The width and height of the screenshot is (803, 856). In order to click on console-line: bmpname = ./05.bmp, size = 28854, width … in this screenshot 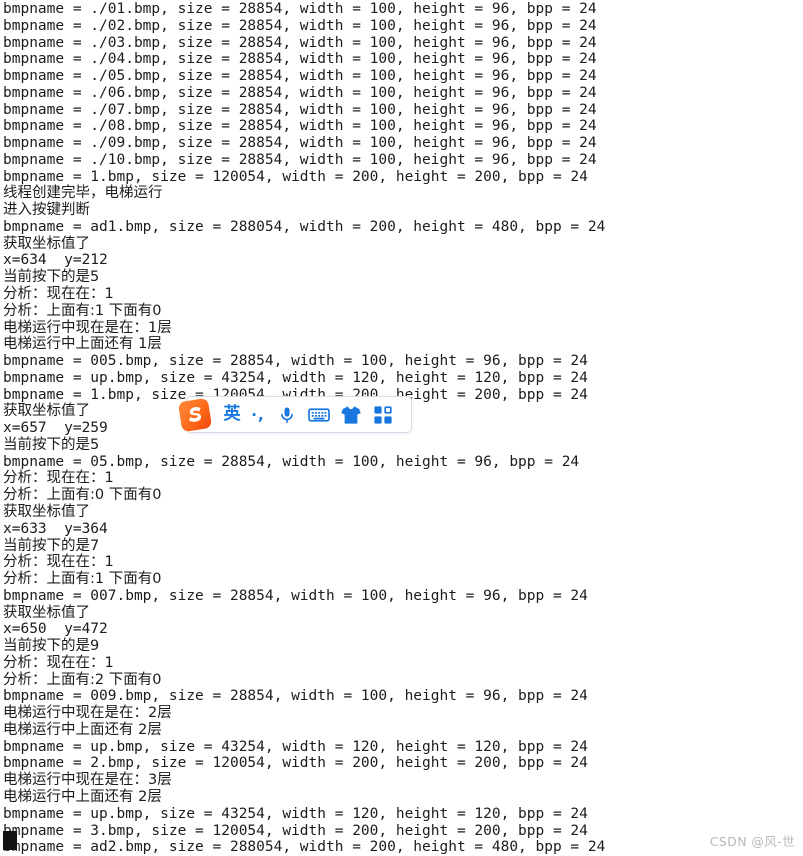, I will do `click(300, 76)`.